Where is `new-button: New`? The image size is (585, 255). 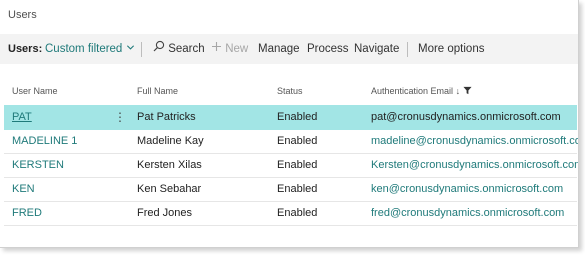
new-button: New is located at coordinates (229, 49).